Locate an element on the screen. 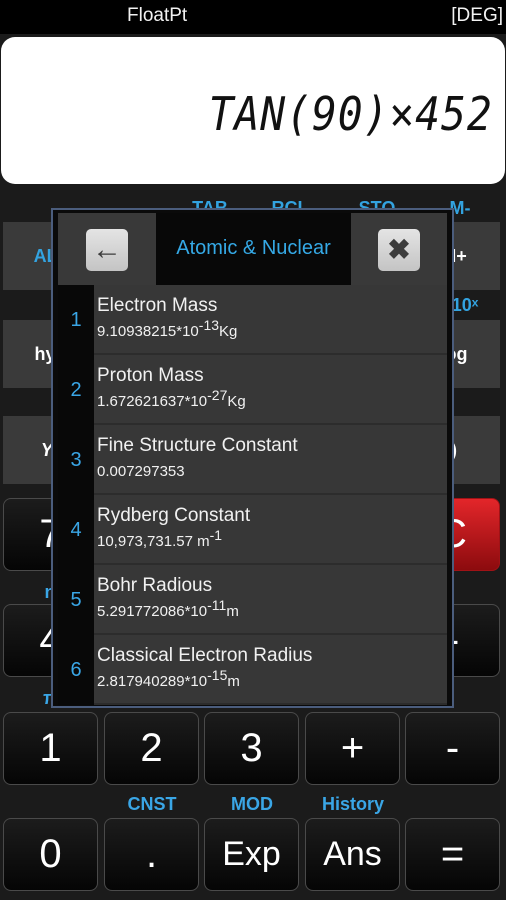 The width and height of the screenshot is (506, 900). item-number: 3 is located at coordinates (76, 460).